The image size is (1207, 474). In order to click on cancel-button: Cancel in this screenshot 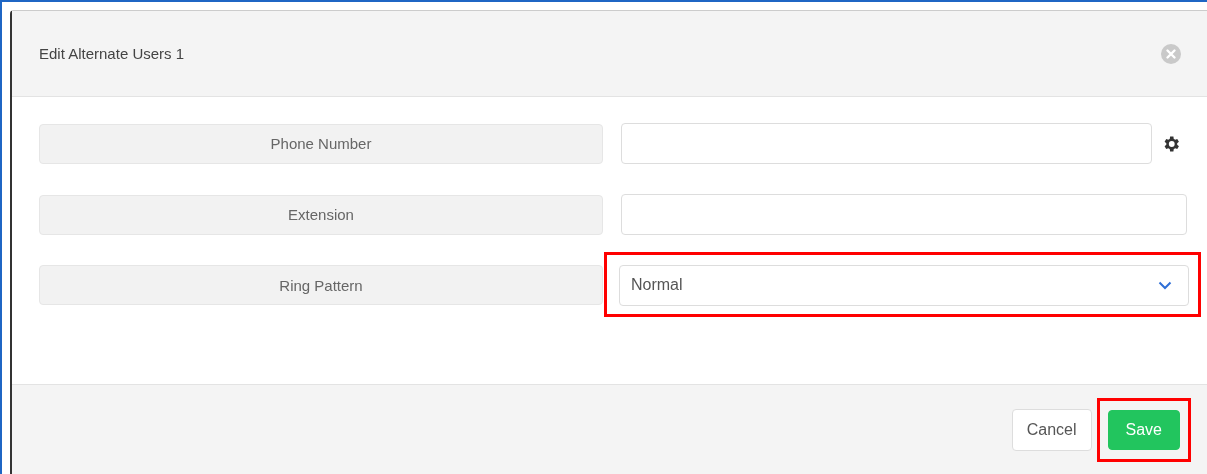, I will do `click(1051, 429)`.